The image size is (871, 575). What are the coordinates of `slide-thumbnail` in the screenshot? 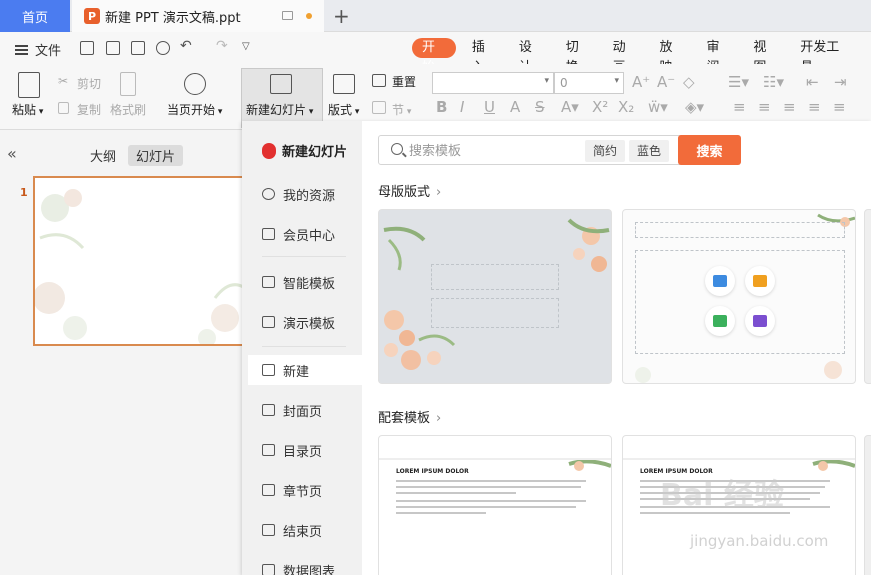 It's located at (139, 261).